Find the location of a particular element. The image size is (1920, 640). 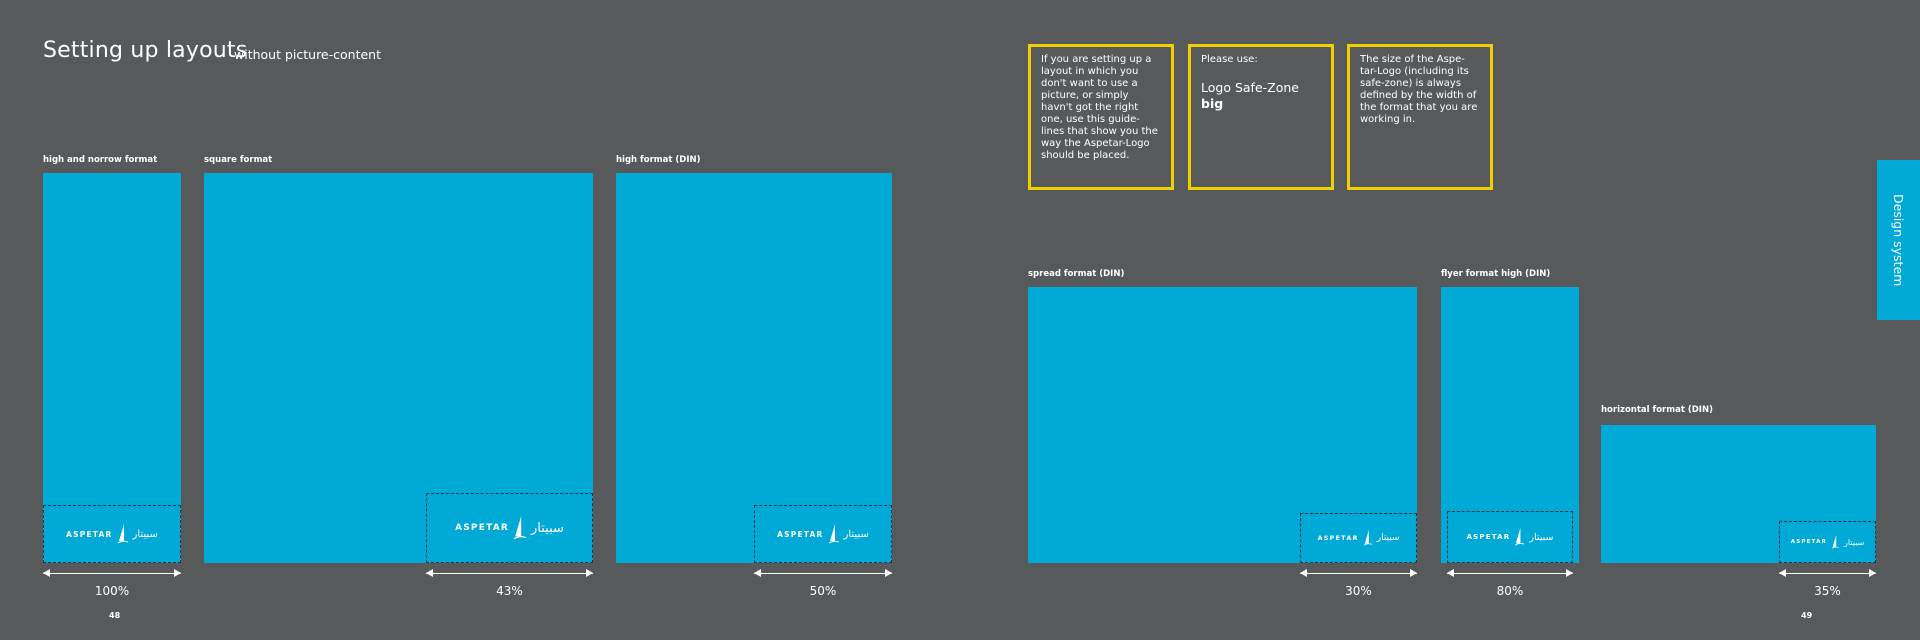

percent-label-flyer-din: 80% is located at coordinates (1510, 591).